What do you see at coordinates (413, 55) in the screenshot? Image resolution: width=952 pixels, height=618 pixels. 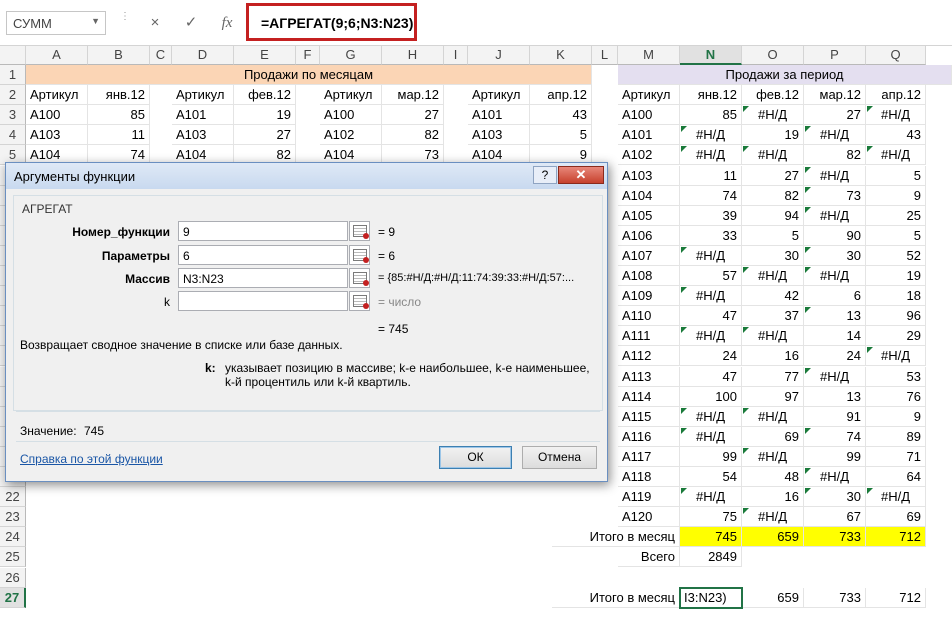 I see `column-header: H` at bounding box center [413, 55].